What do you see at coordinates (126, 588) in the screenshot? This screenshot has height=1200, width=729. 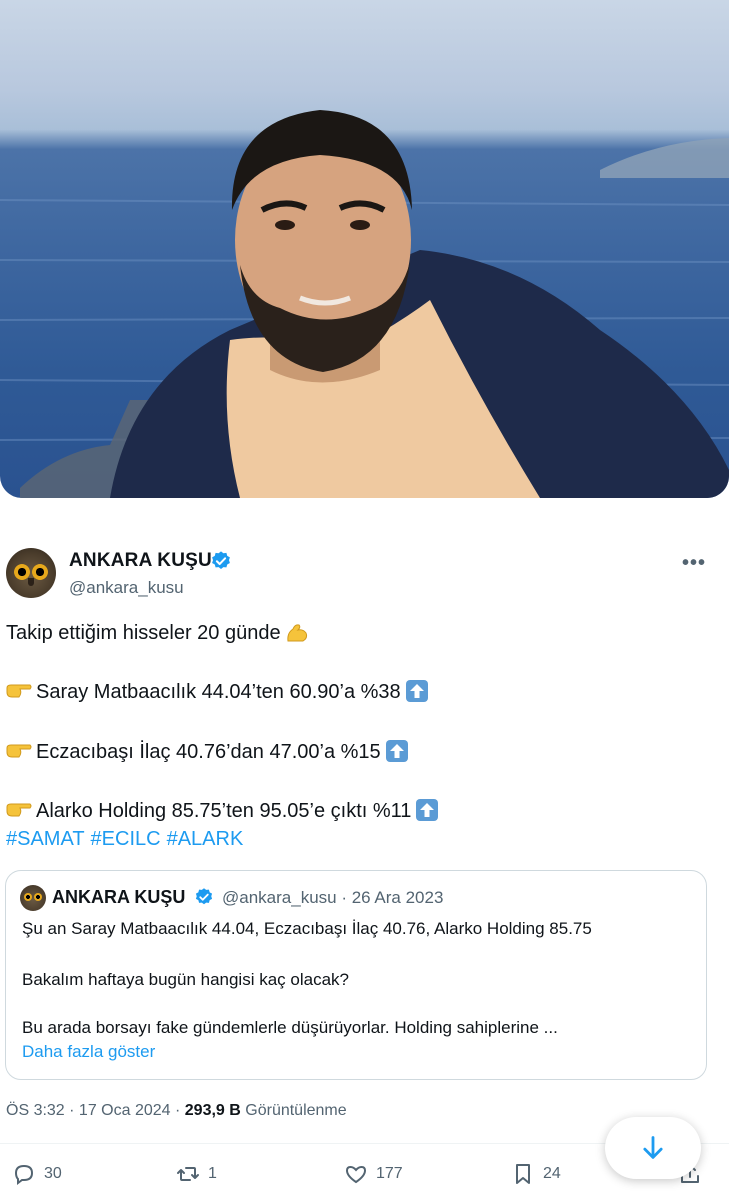 I see `author-handle: @ankara_kusu` at bounding box center [126, 588].